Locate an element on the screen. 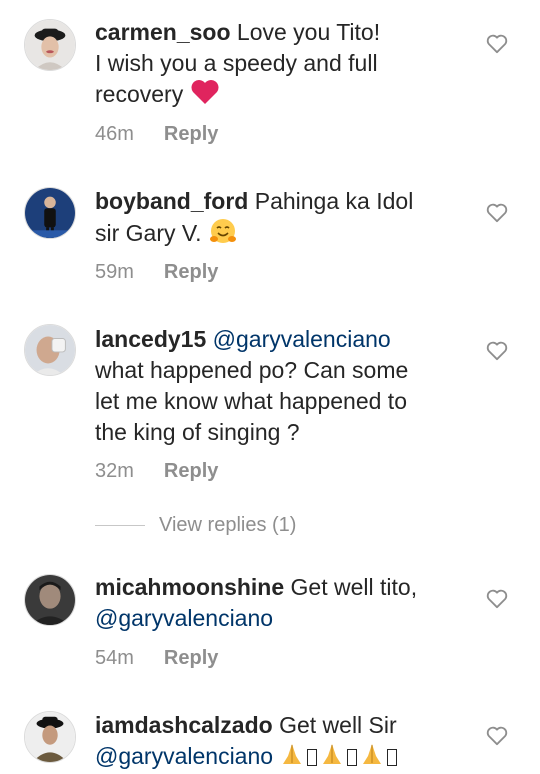  username: boyband_ford is located at coordinates (171, 201).